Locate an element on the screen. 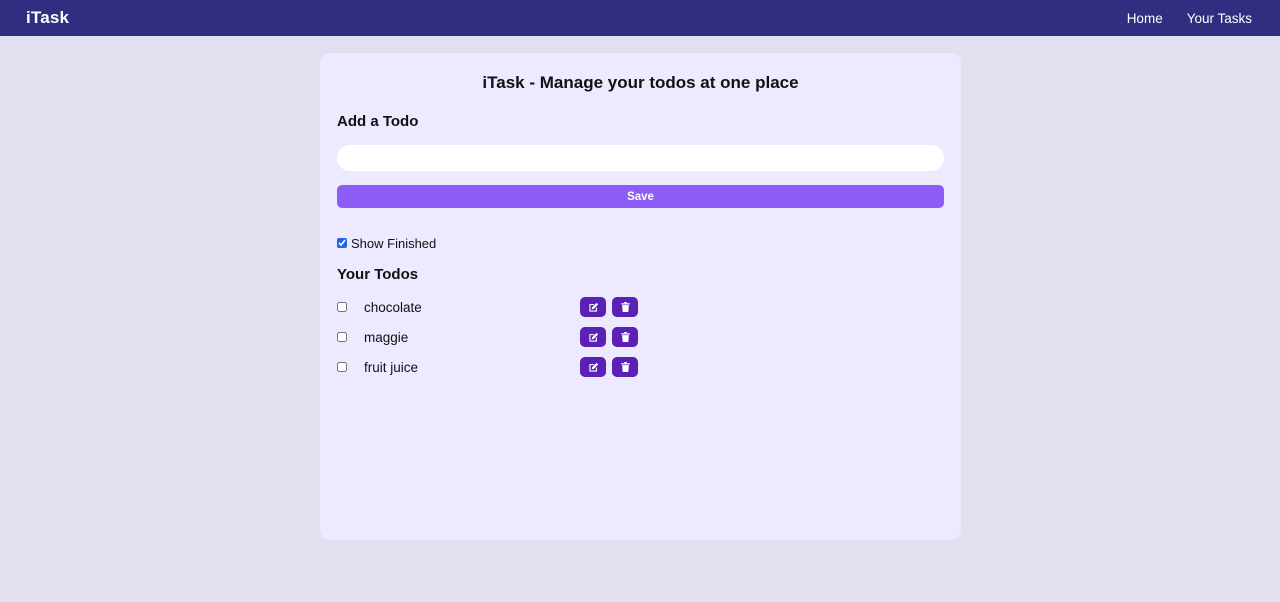 This screenshot has height=602, width=1280. todo-item: fruit juice is located at coordinates (640, 367).